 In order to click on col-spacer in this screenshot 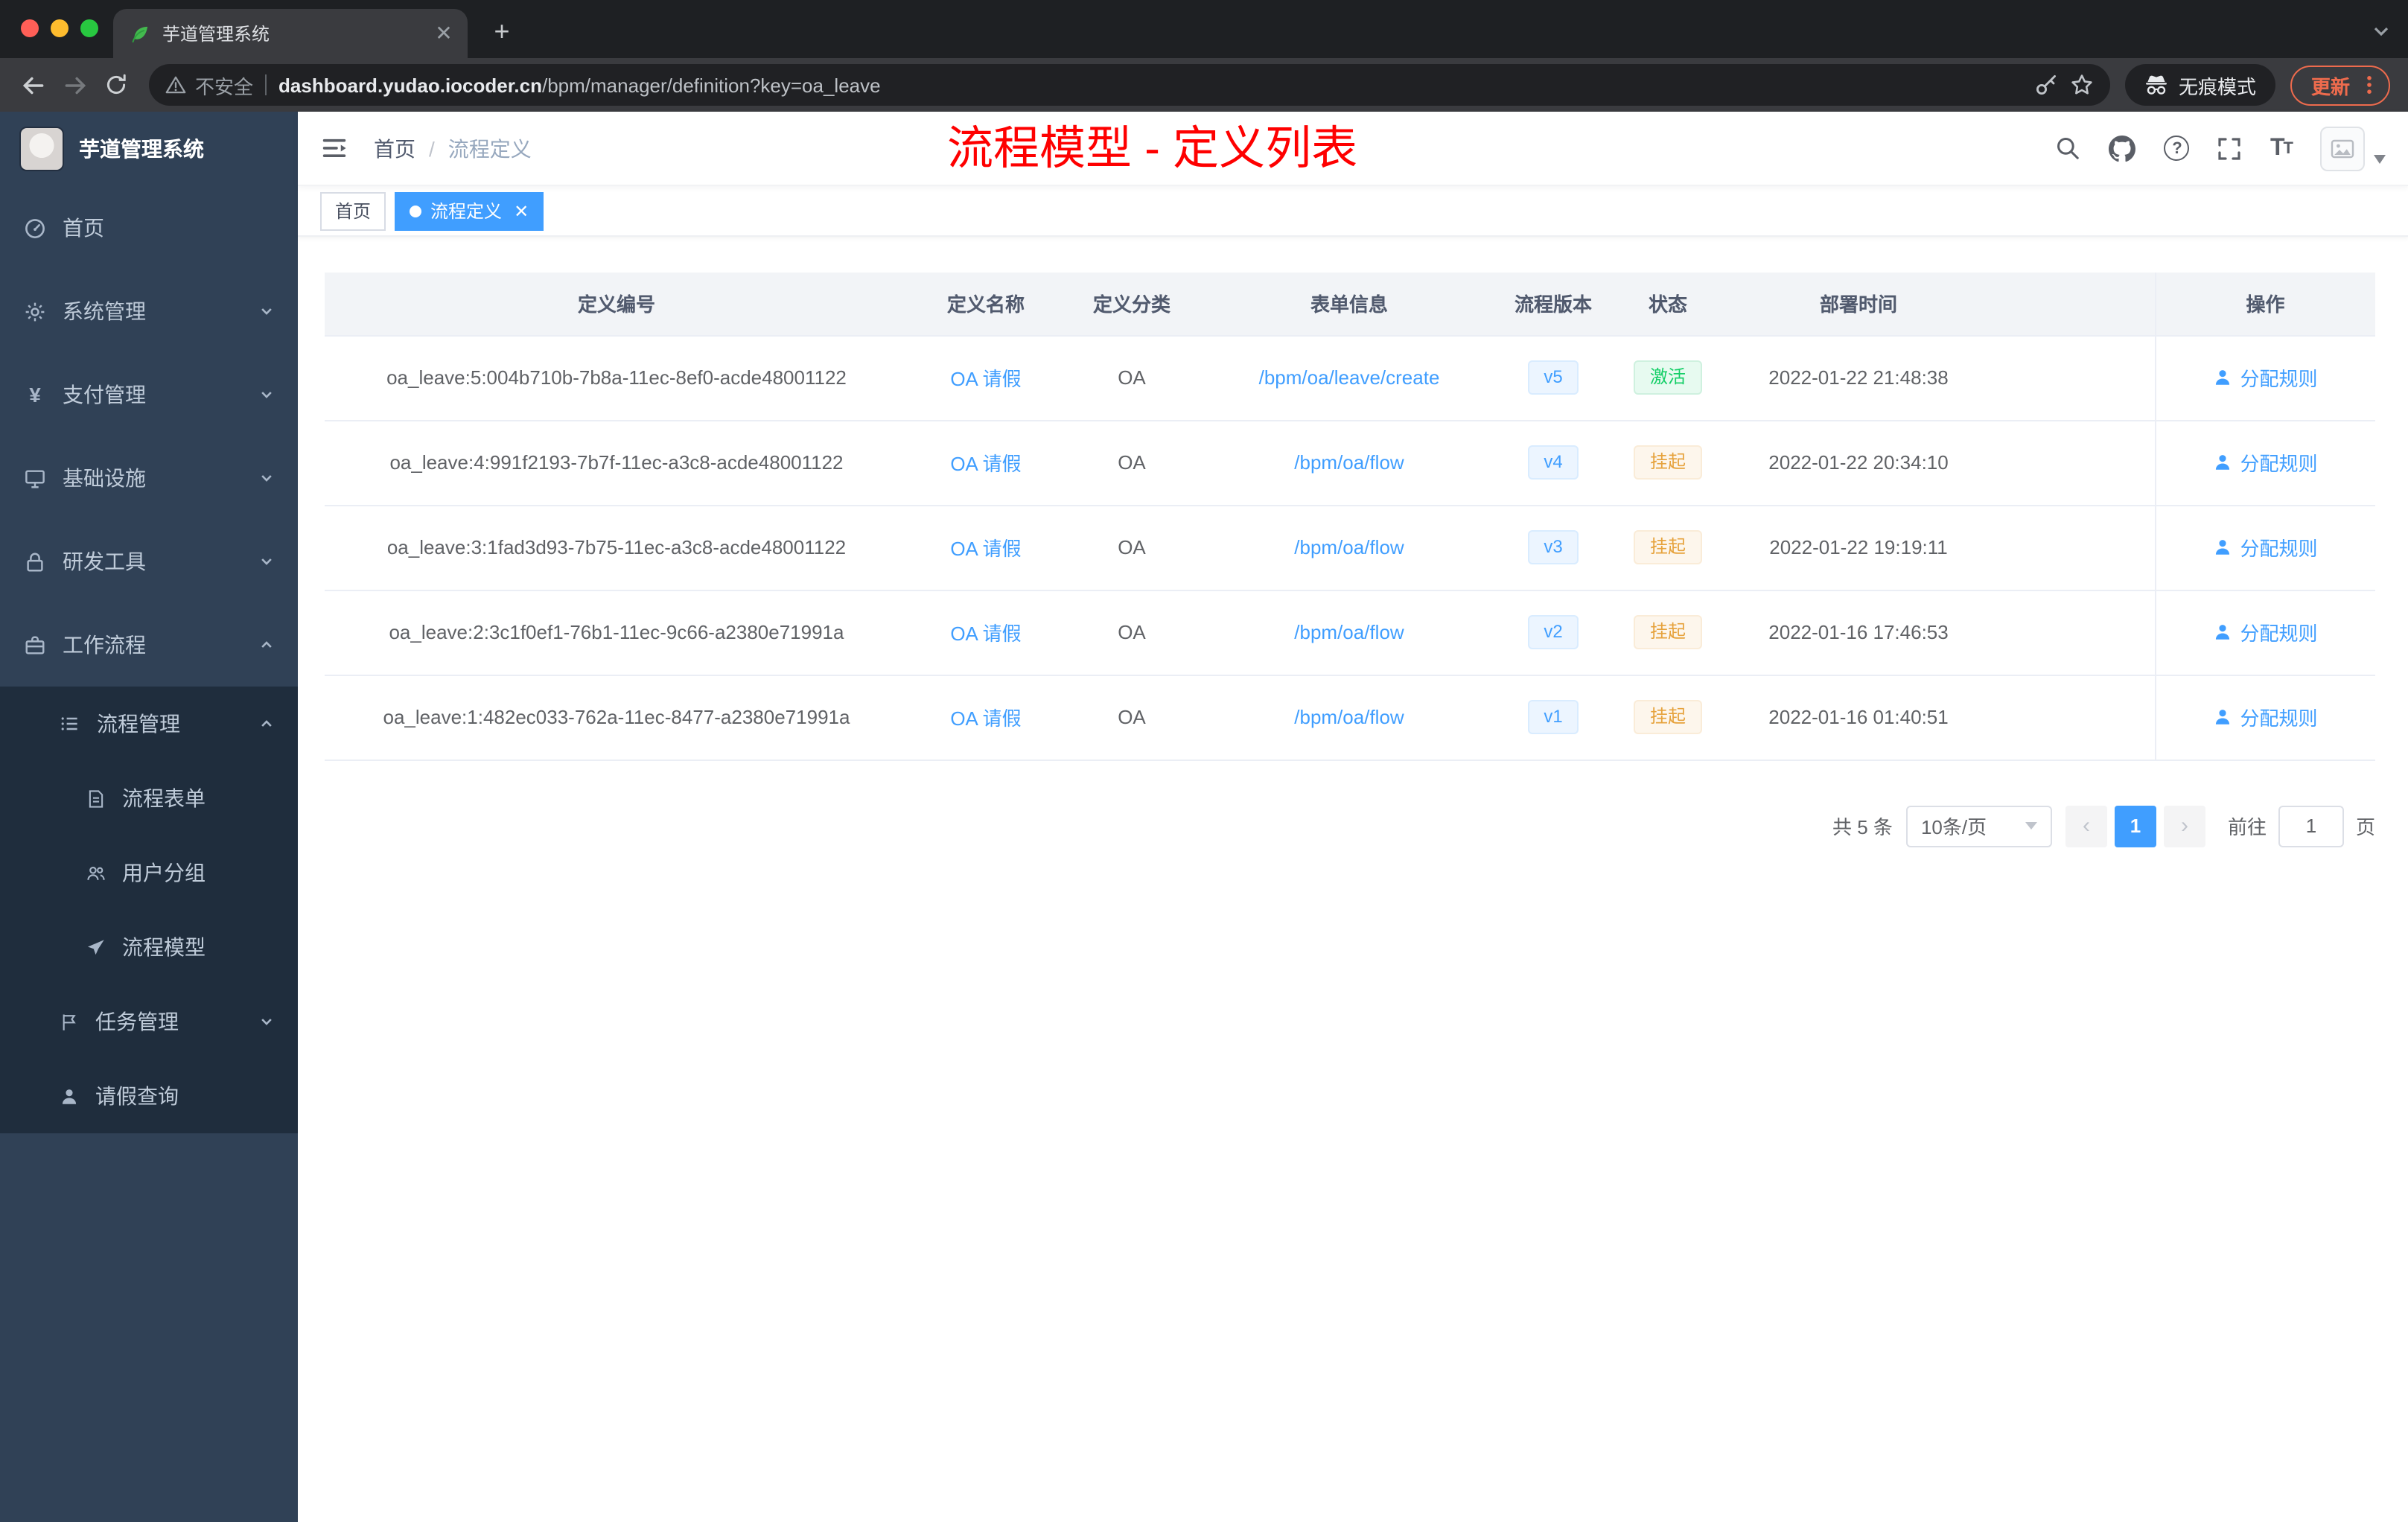, I will do `click(2072, 304)`.